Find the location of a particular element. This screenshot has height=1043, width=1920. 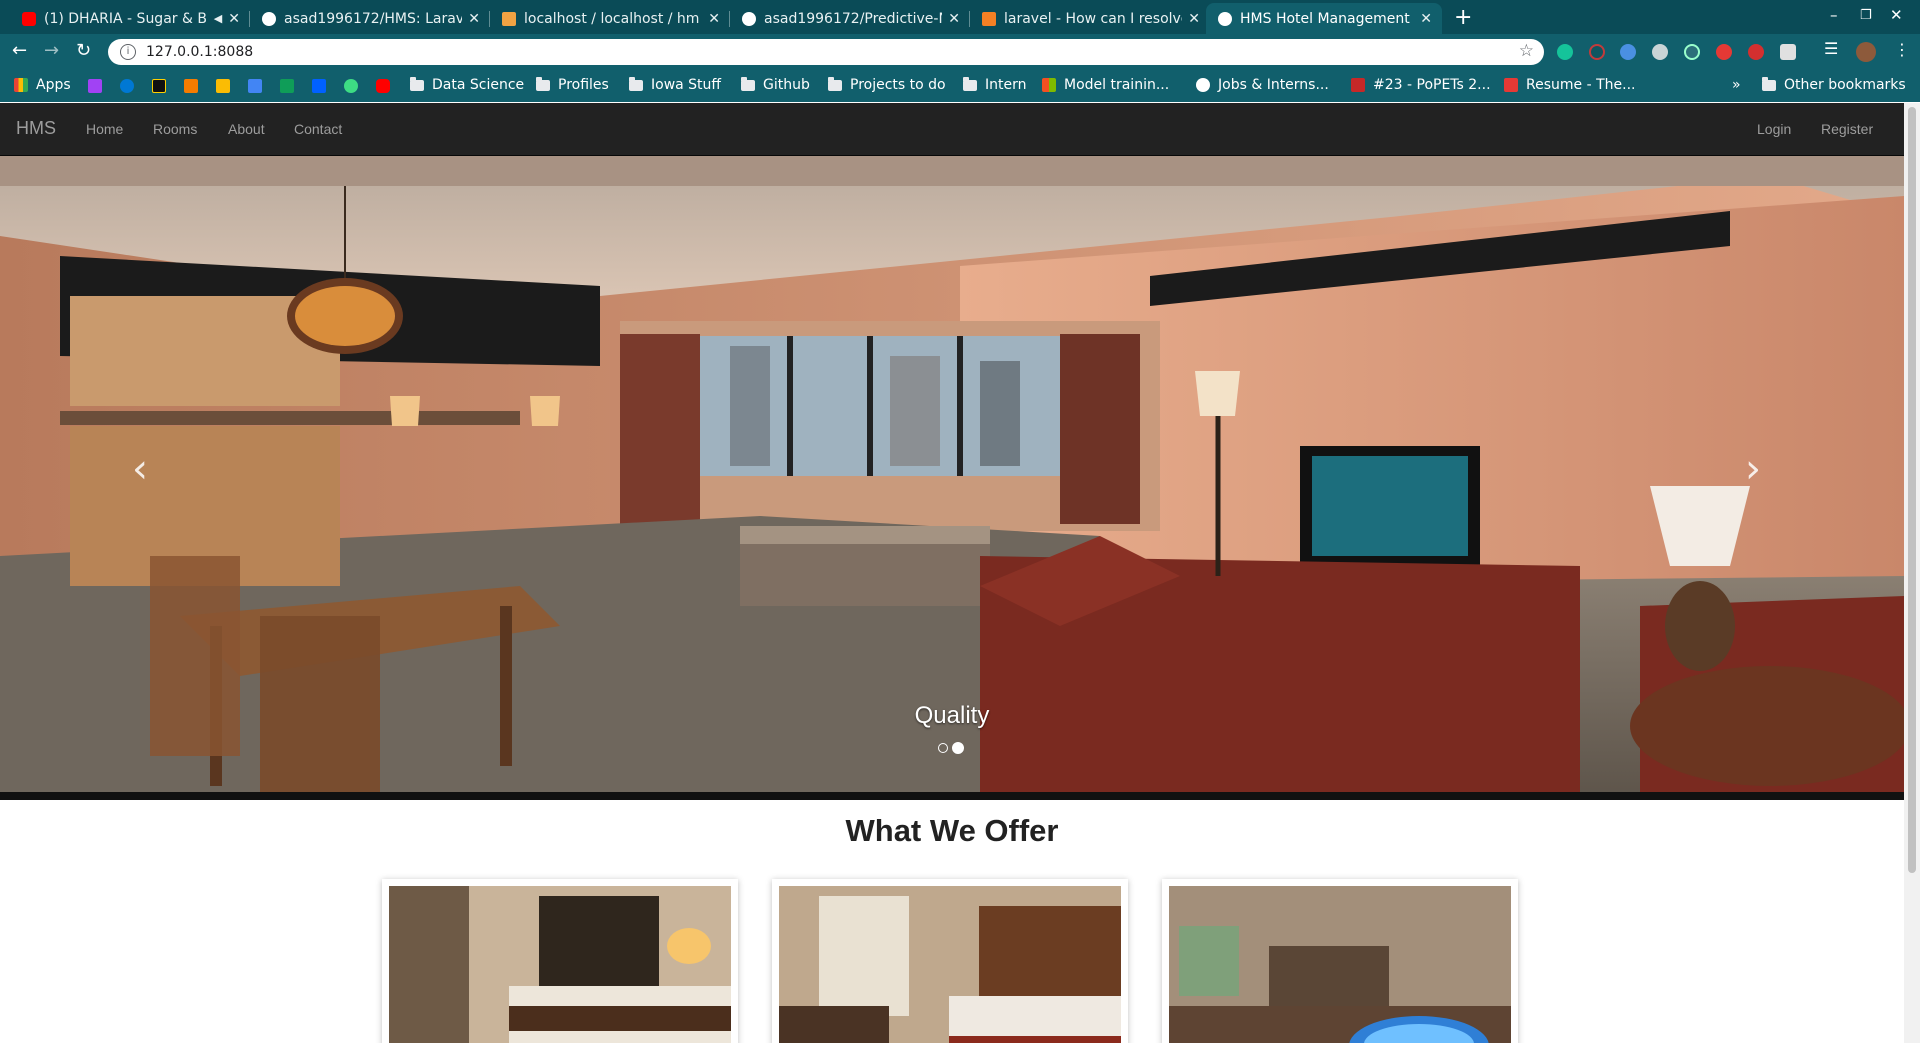

avatar is located at coordinates (1866, 52).